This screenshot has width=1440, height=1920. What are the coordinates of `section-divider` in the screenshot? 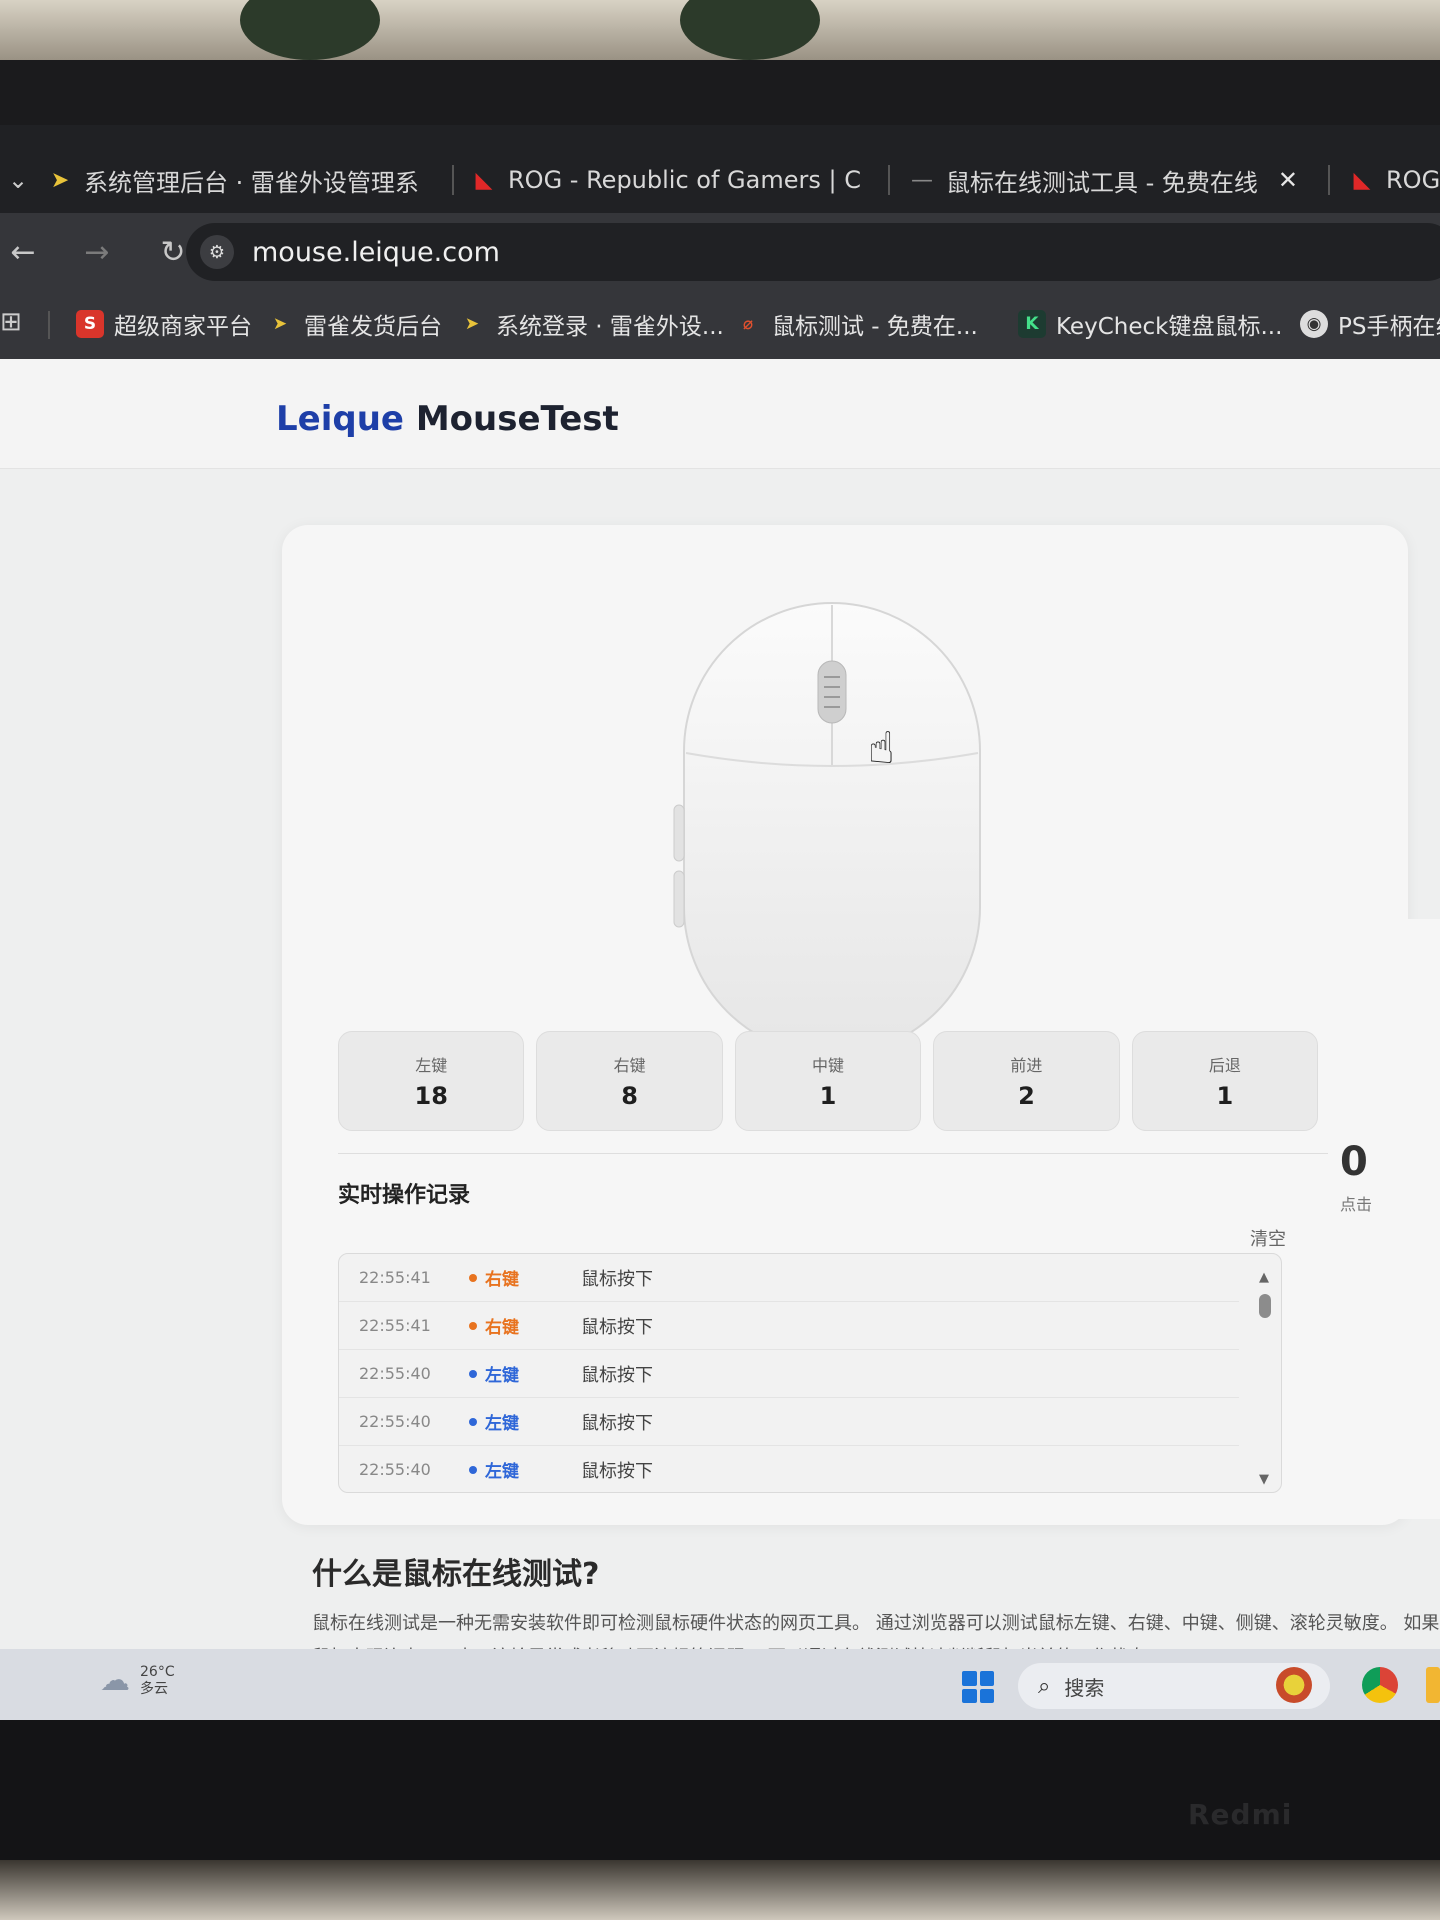 It's located at (833, 1153).